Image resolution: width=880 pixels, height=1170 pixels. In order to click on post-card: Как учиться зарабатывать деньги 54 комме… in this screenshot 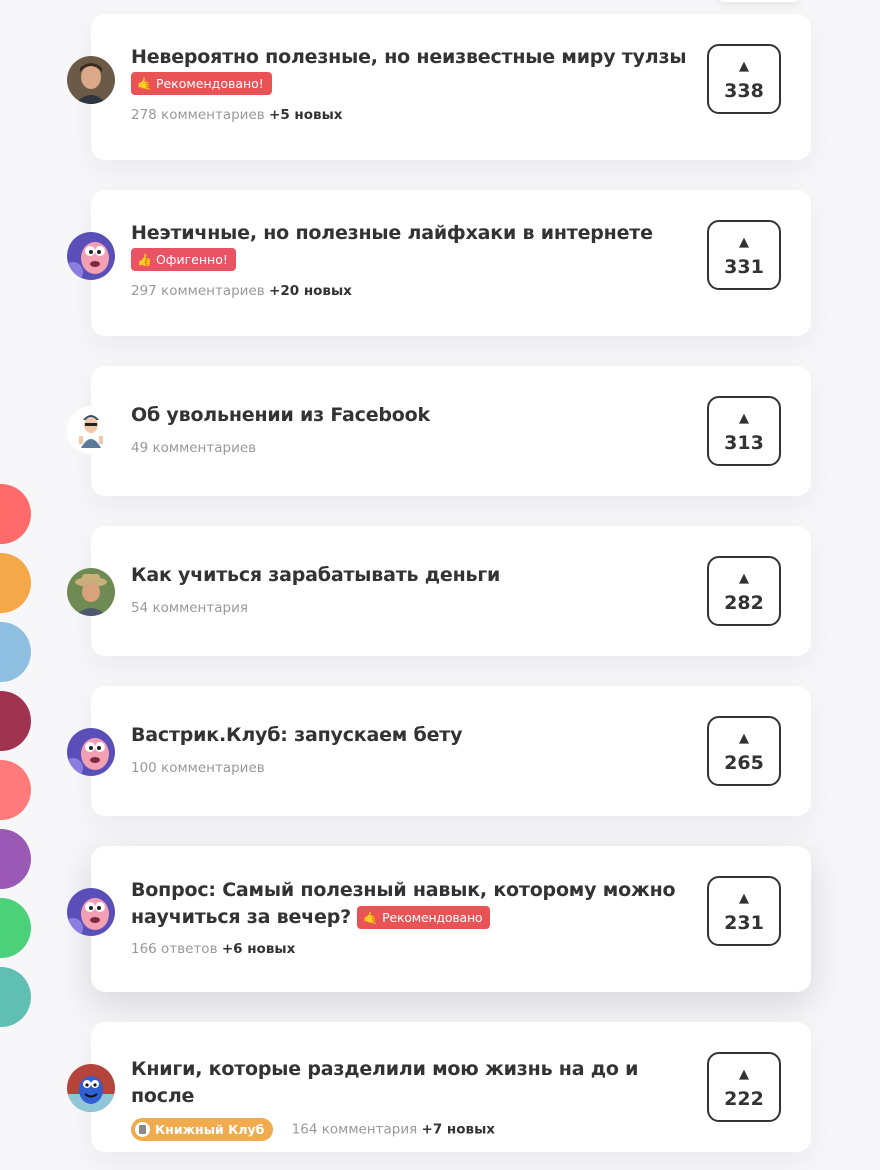, I will do `click(439, 591)`.